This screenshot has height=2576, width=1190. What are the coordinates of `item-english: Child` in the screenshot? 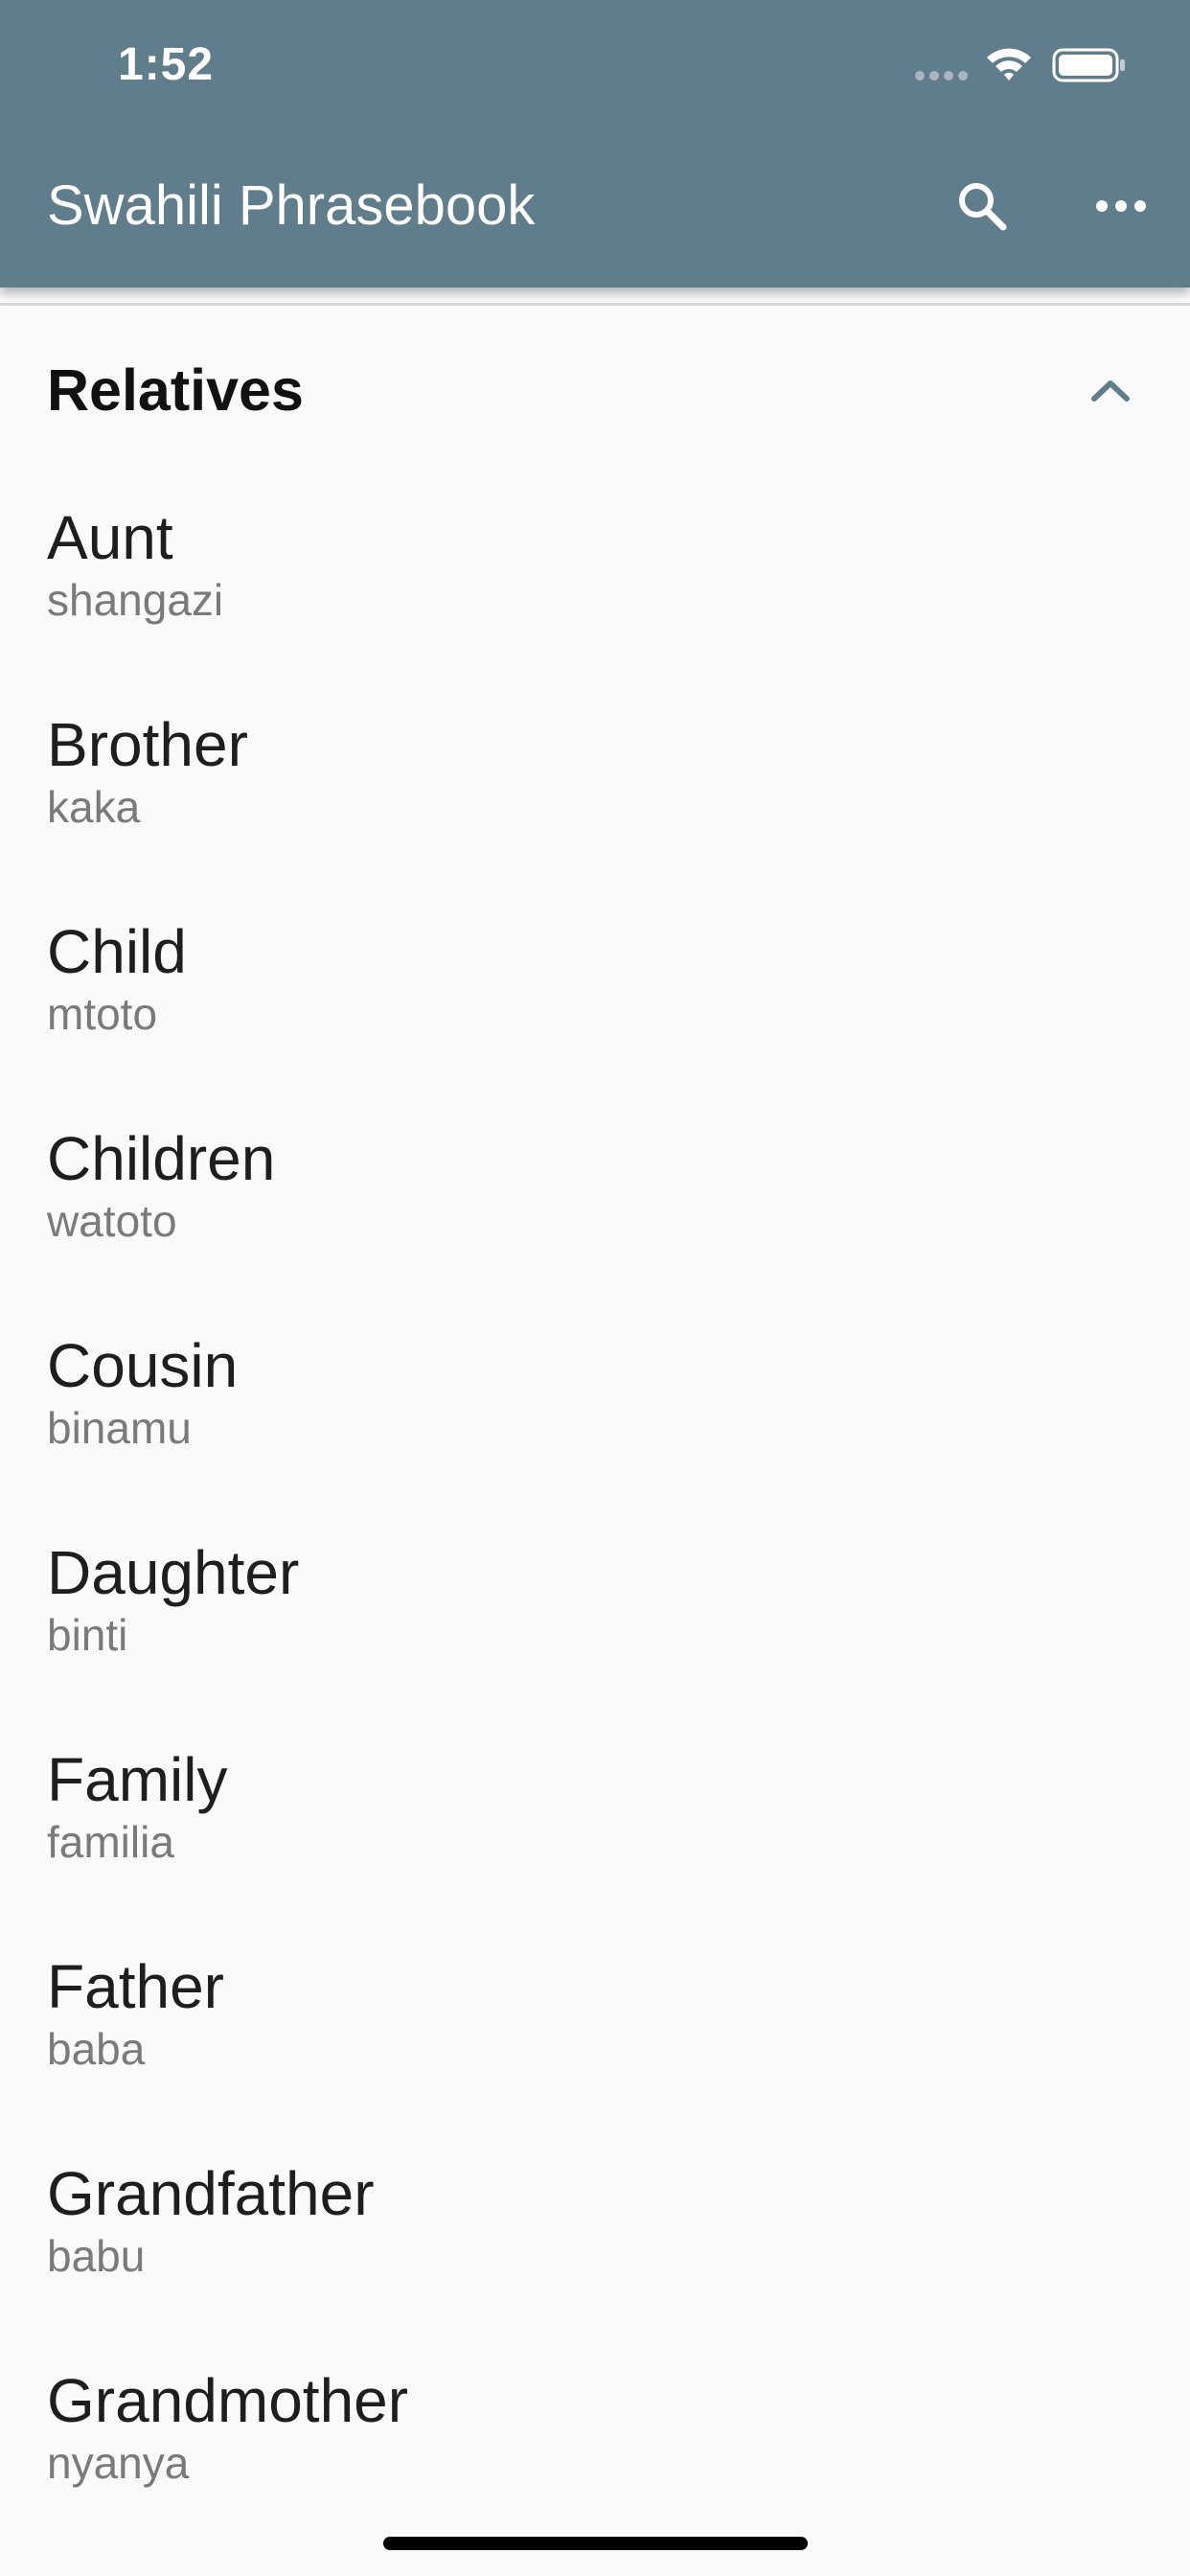 It's located at (117, 951).